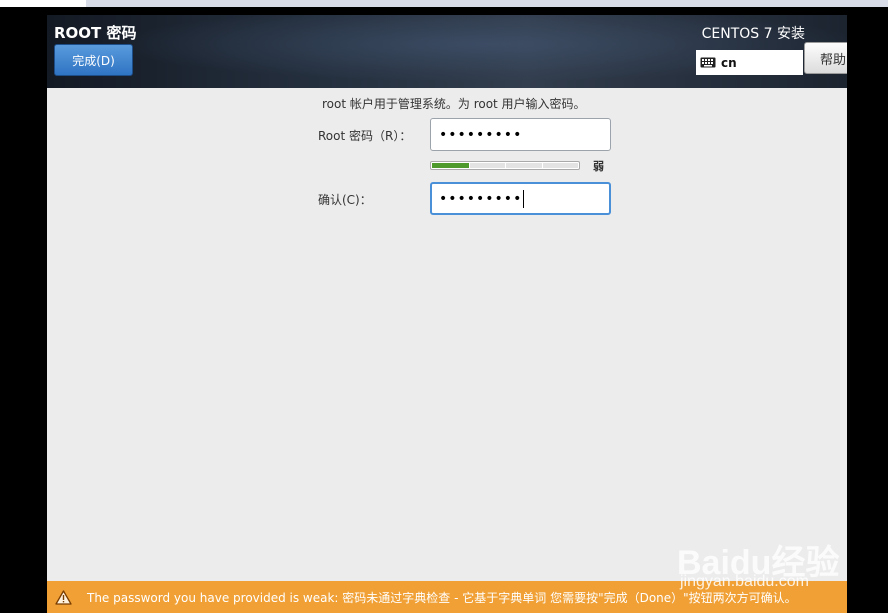 This screenshot has height=613, width=888. Describe the element at coordinates (444, 3) in the screenshot. I see `host-top-strip` at that location.